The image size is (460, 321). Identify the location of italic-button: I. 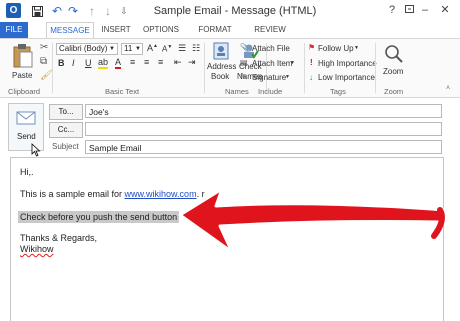
(73, 63).